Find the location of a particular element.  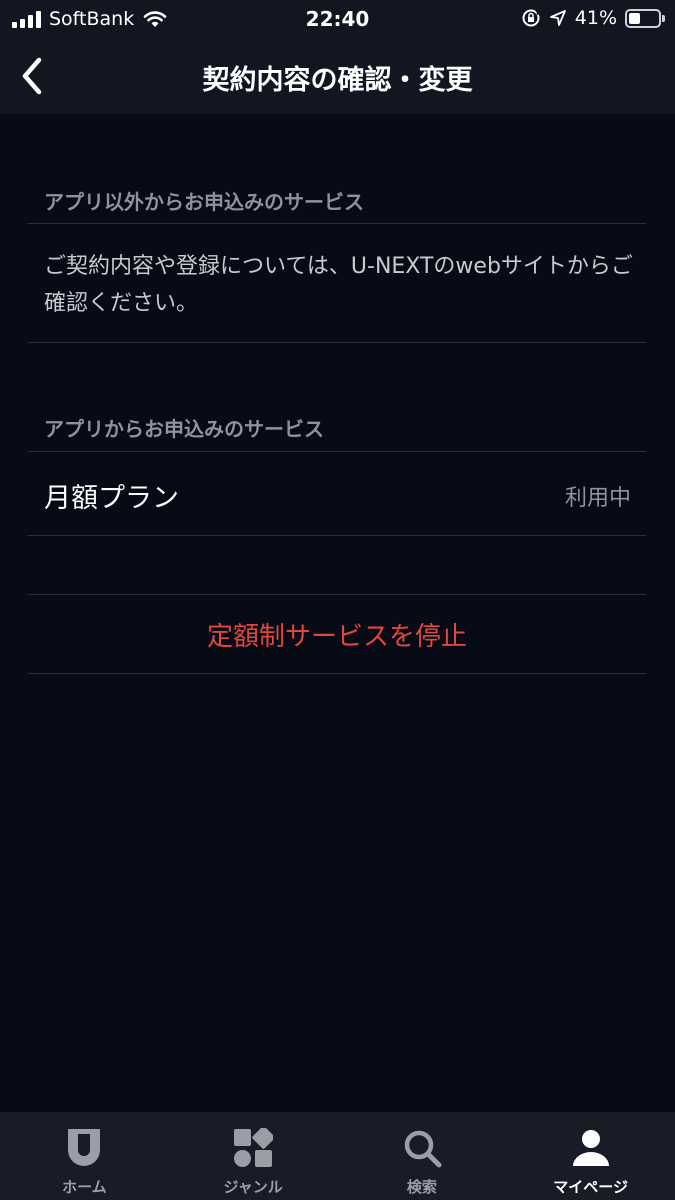

stop-subscription-label: 定額制サービスを停止 is located at coordinates (336, 636).